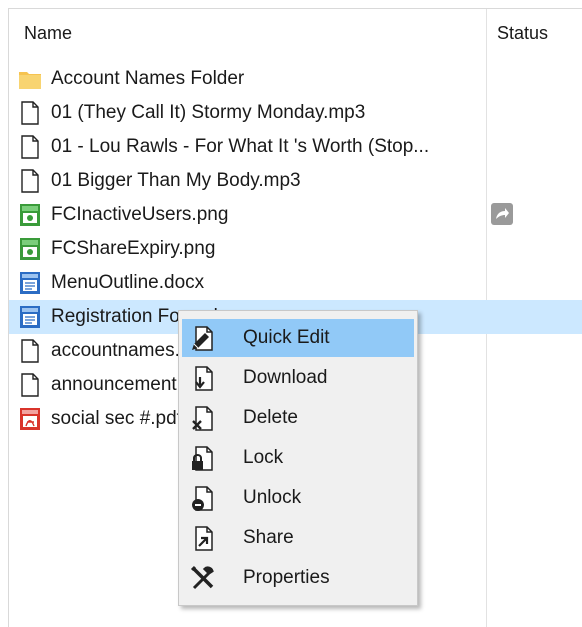 The height and width of the screenshot is (627, 582). What do you see at coordinates (270, 417) in the screenshot?
I see `menu-item-label: Delete` at bounding box center [270, 417].